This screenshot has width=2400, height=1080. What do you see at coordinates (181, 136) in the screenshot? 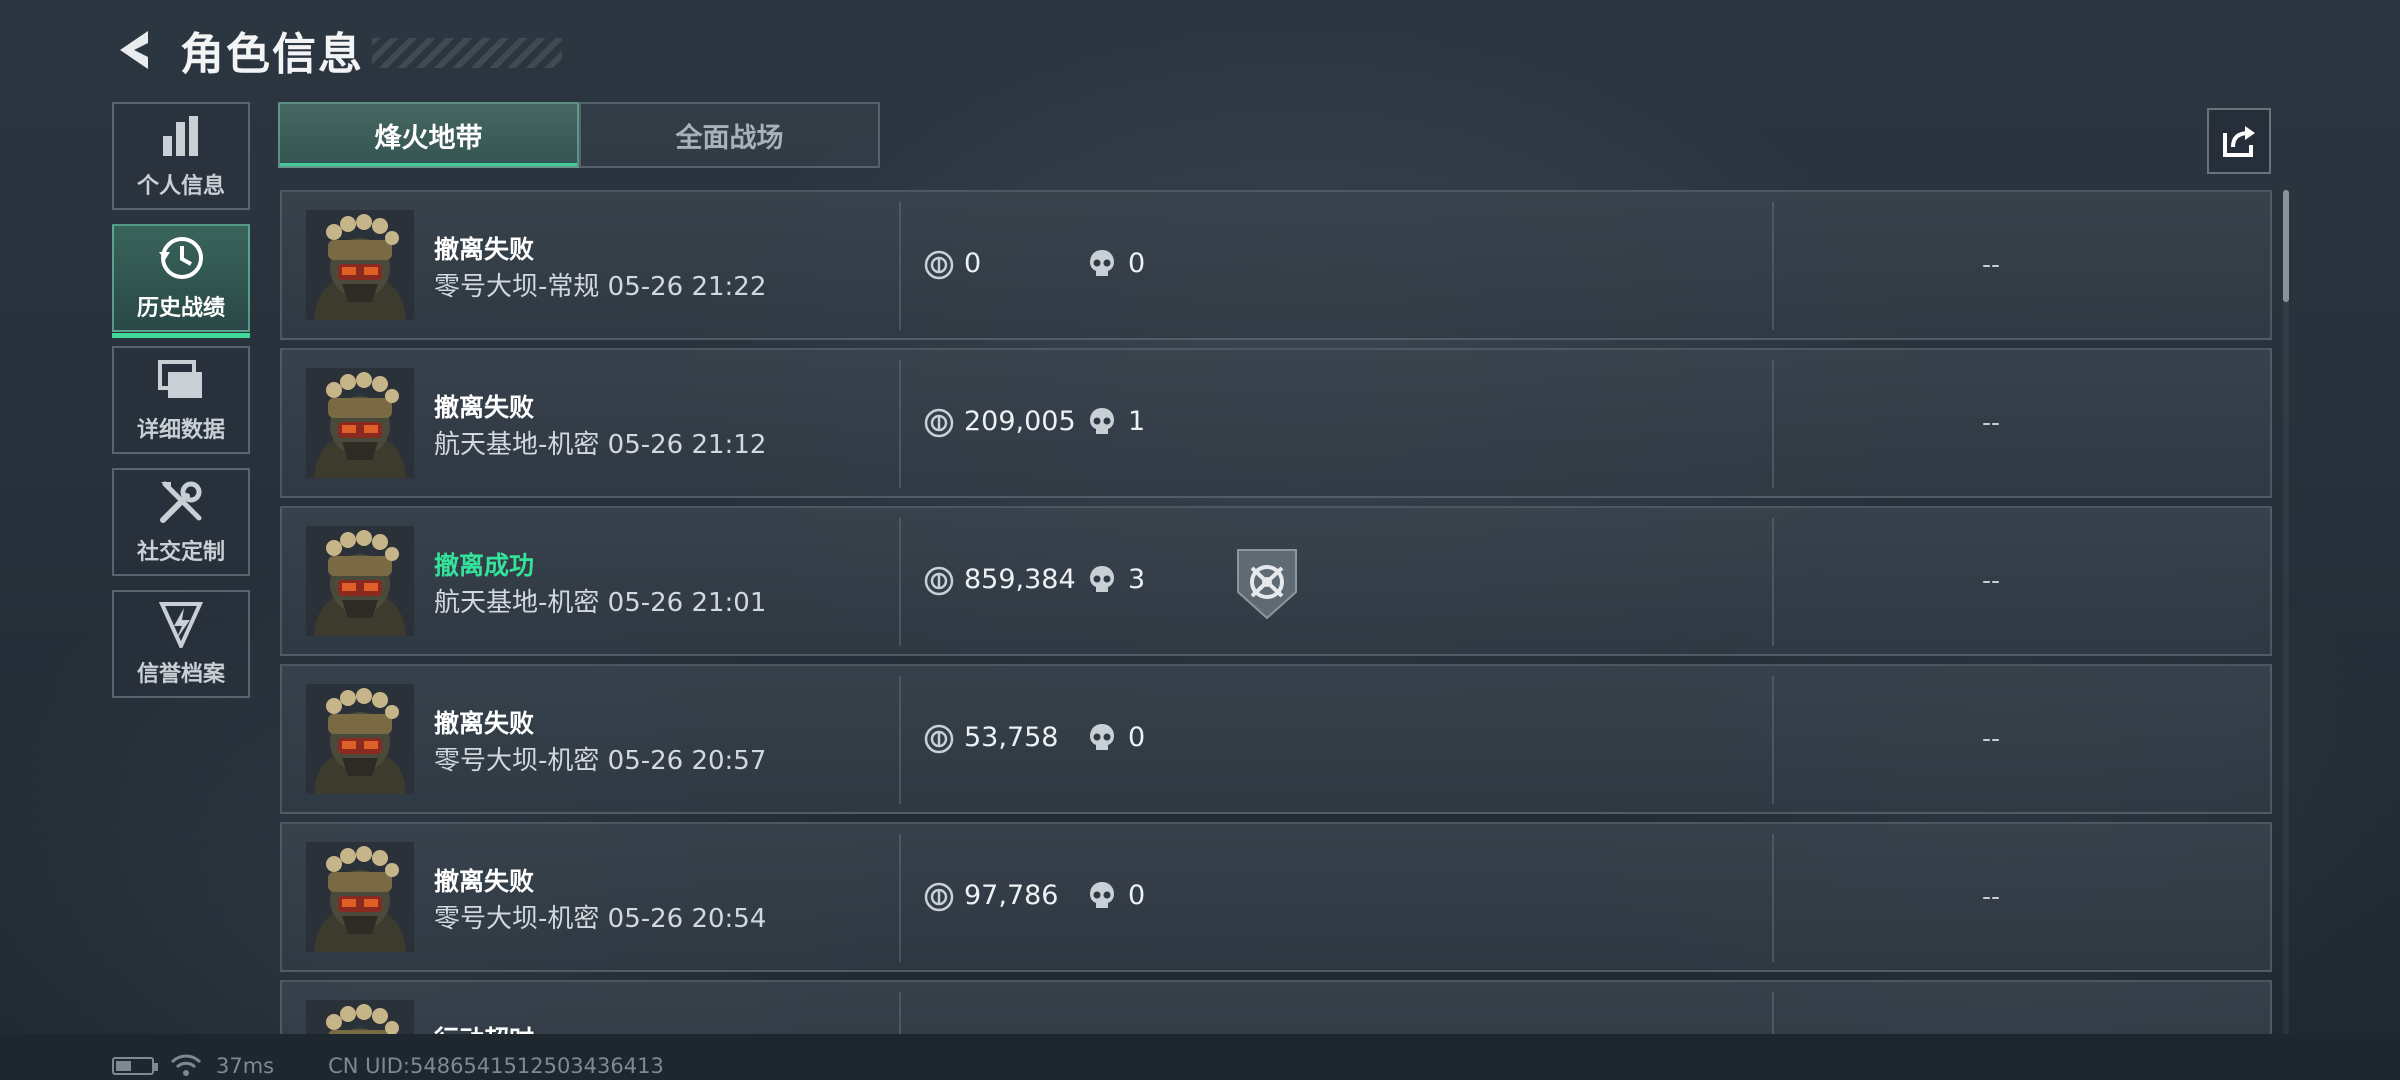
I see `bar-chart-icon` at bounding box center [181, 136].